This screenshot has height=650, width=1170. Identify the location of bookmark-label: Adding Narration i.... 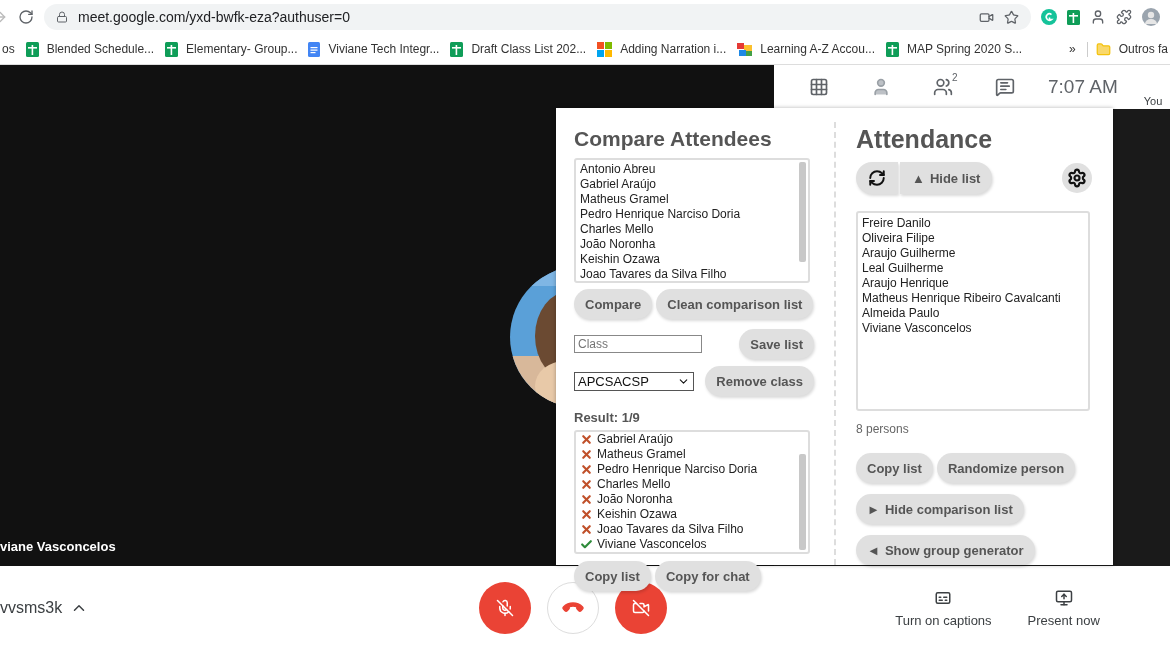
(673, 49).